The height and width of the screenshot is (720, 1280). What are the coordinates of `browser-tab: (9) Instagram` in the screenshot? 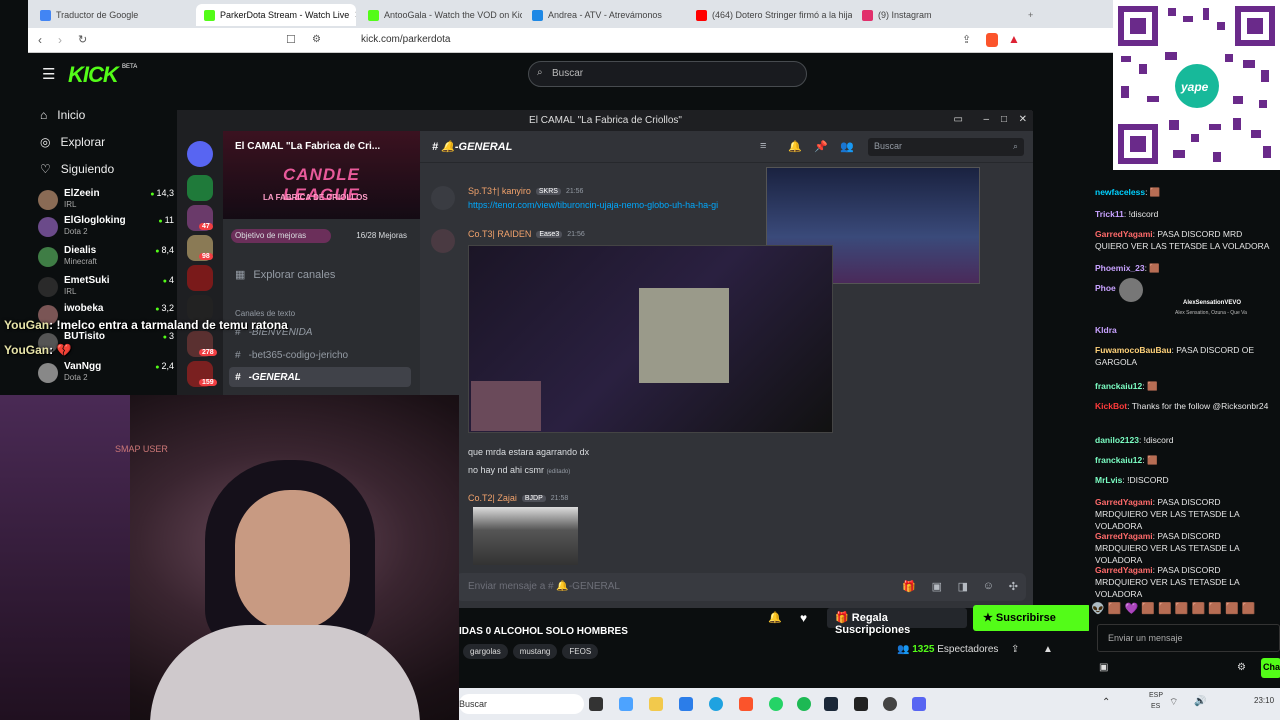 It's located at (936, 15).